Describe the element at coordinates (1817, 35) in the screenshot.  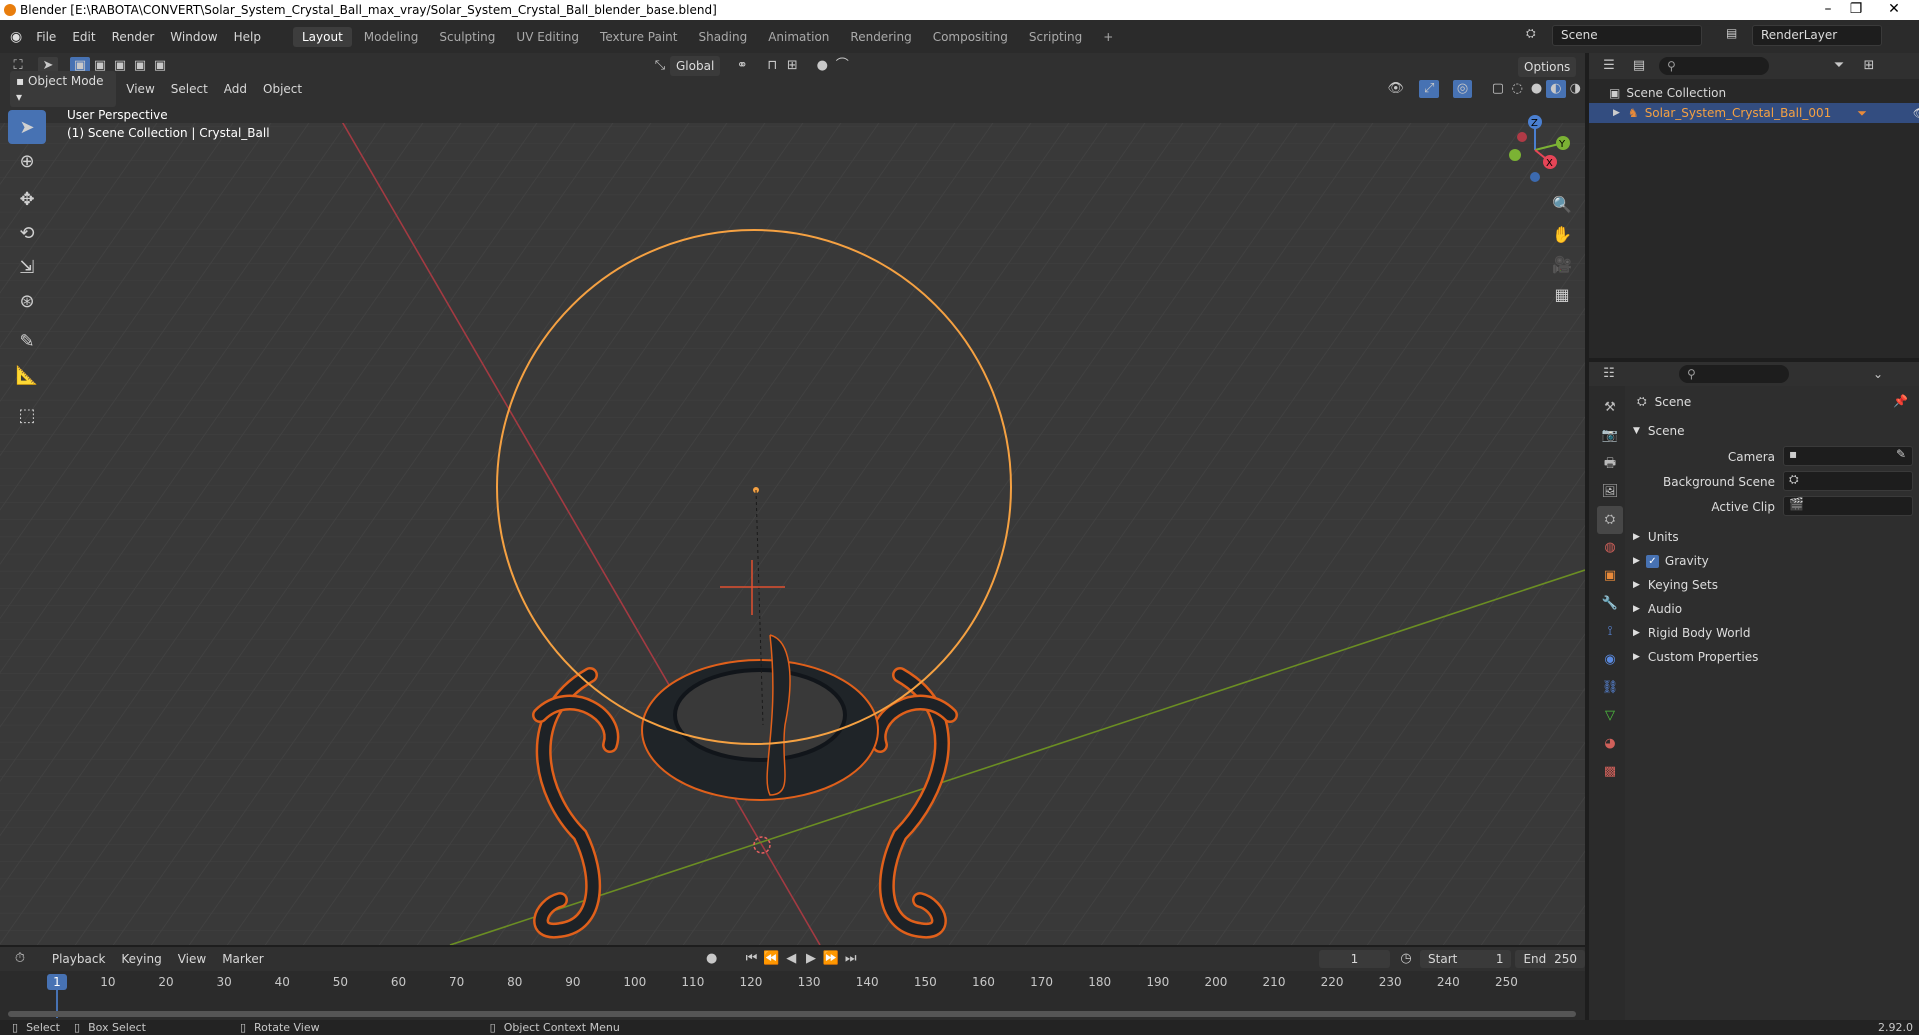
I see `render-layer-selector: RenderLayer` at that location.